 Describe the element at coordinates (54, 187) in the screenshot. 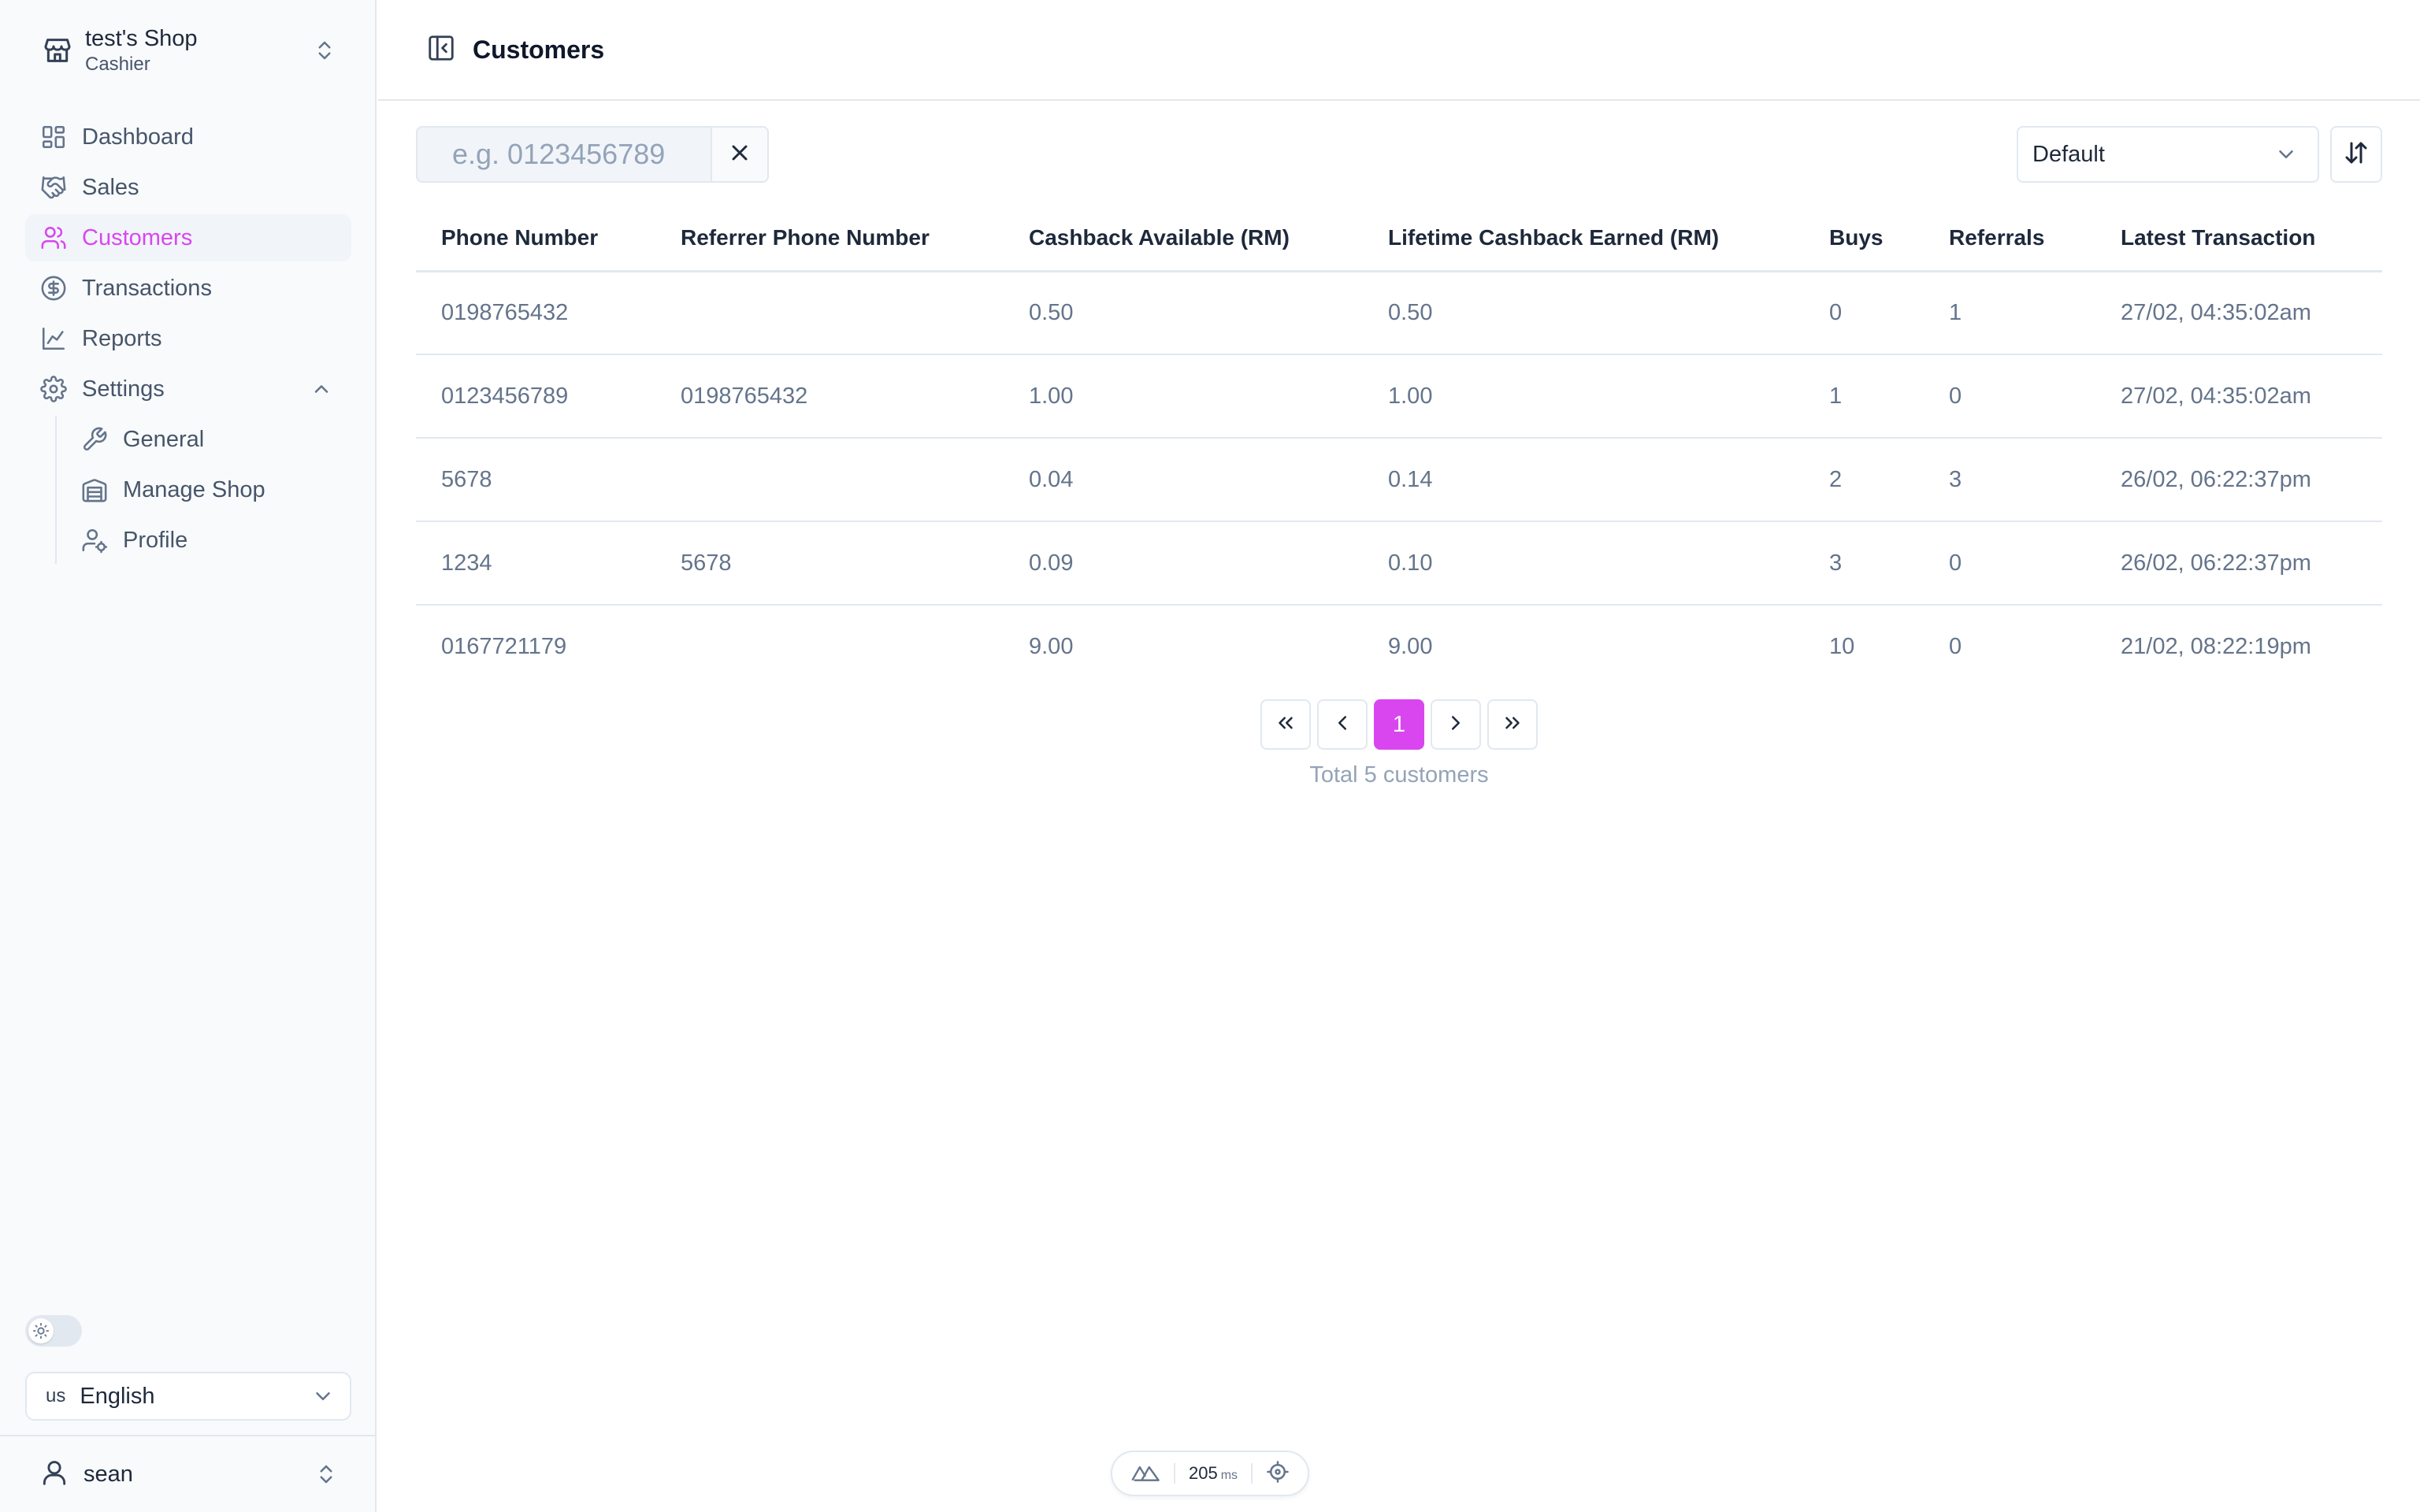

I see `handshake-icon` at that location.